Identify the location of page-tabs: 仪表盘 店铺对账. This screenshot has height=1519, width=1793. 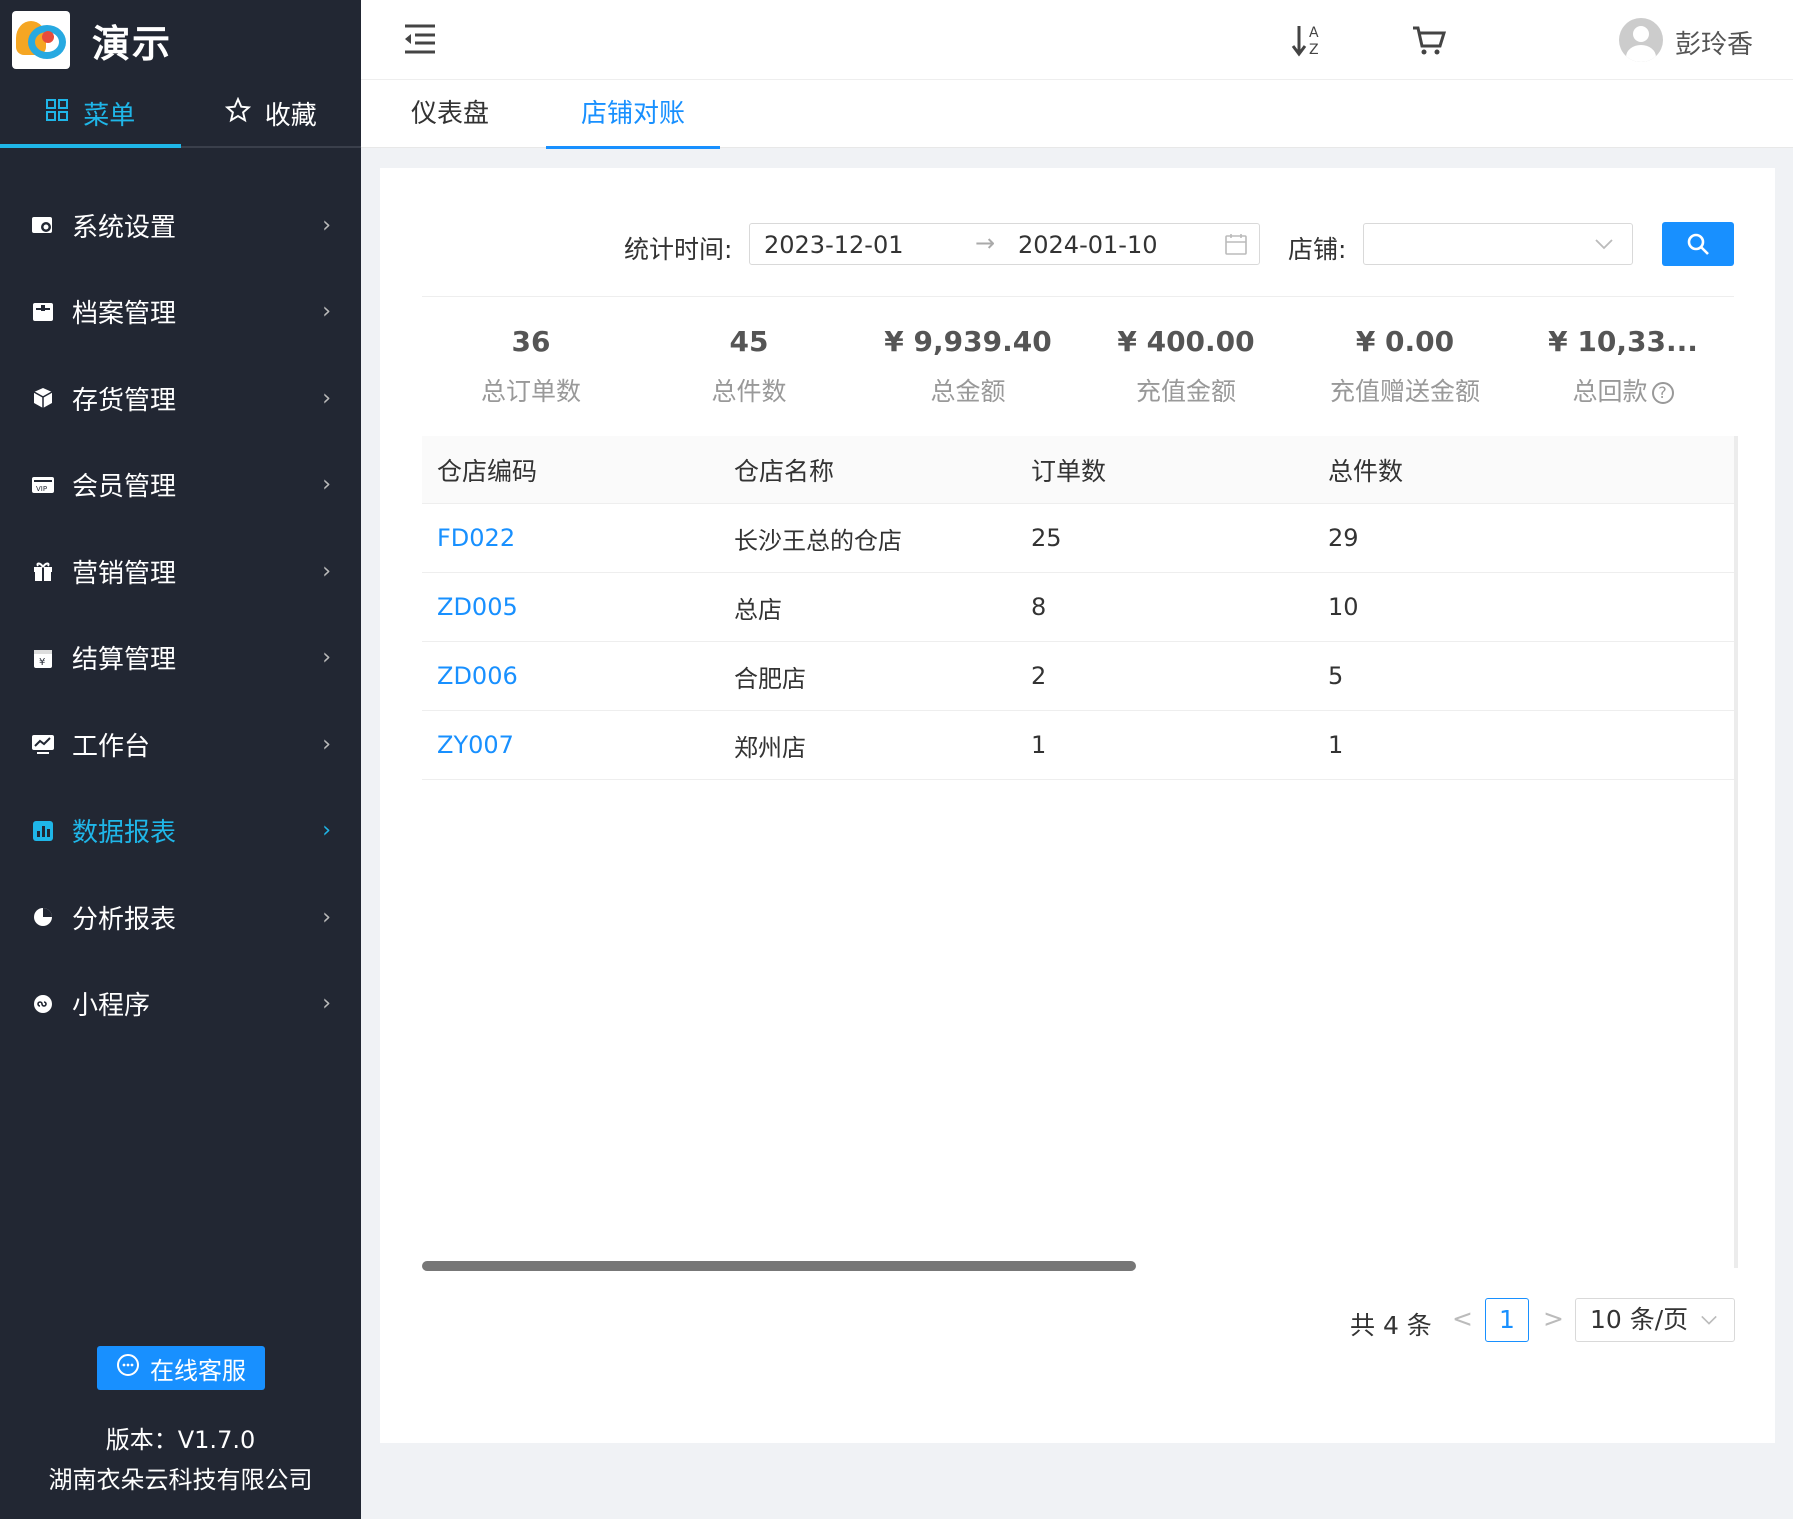
(1077, 114).